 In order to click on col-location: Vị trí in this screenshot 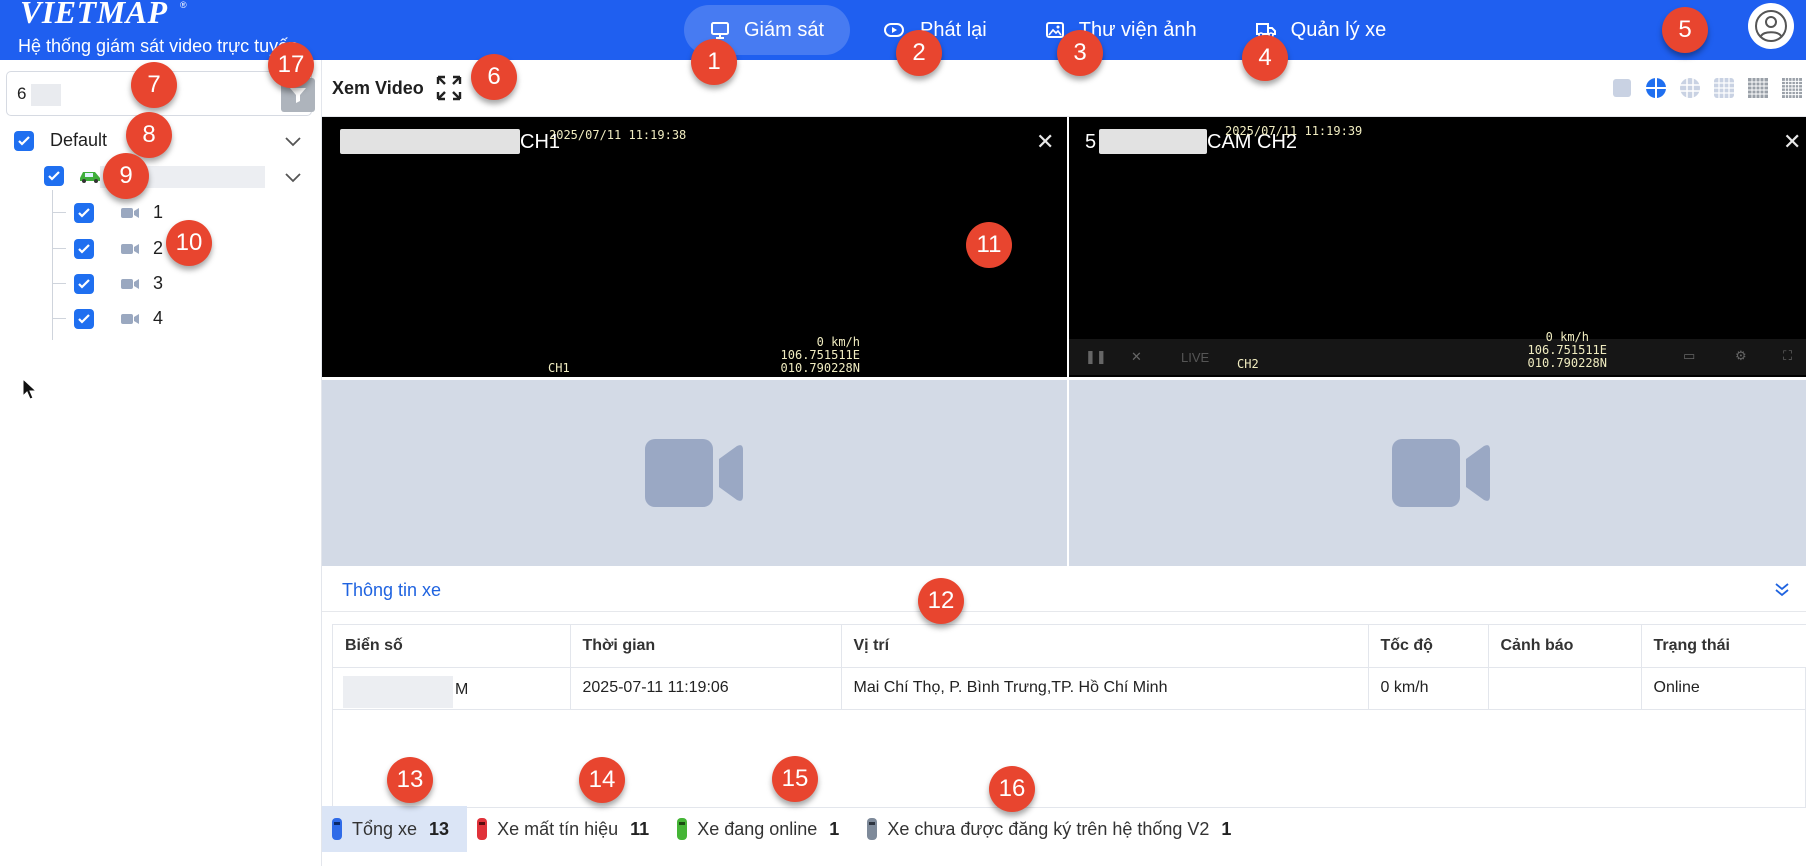, I will do `click(1105, 646)`.